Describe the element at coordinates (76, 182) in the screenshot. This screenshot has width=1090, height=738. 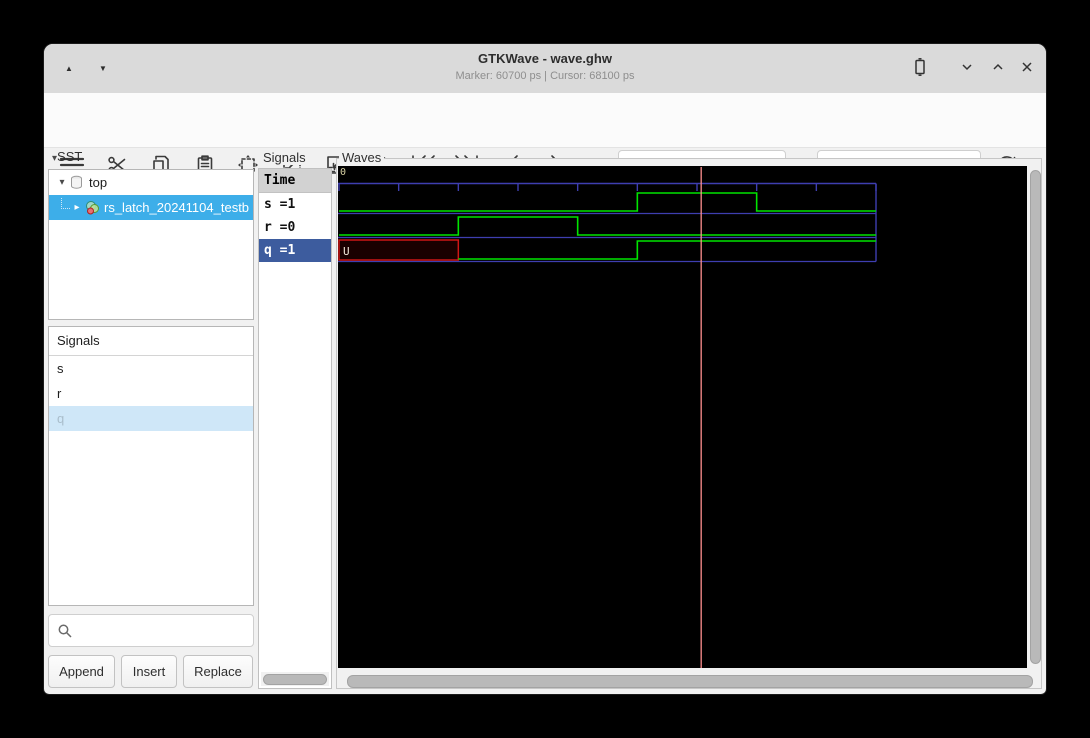
I see `module-icon` at that location.